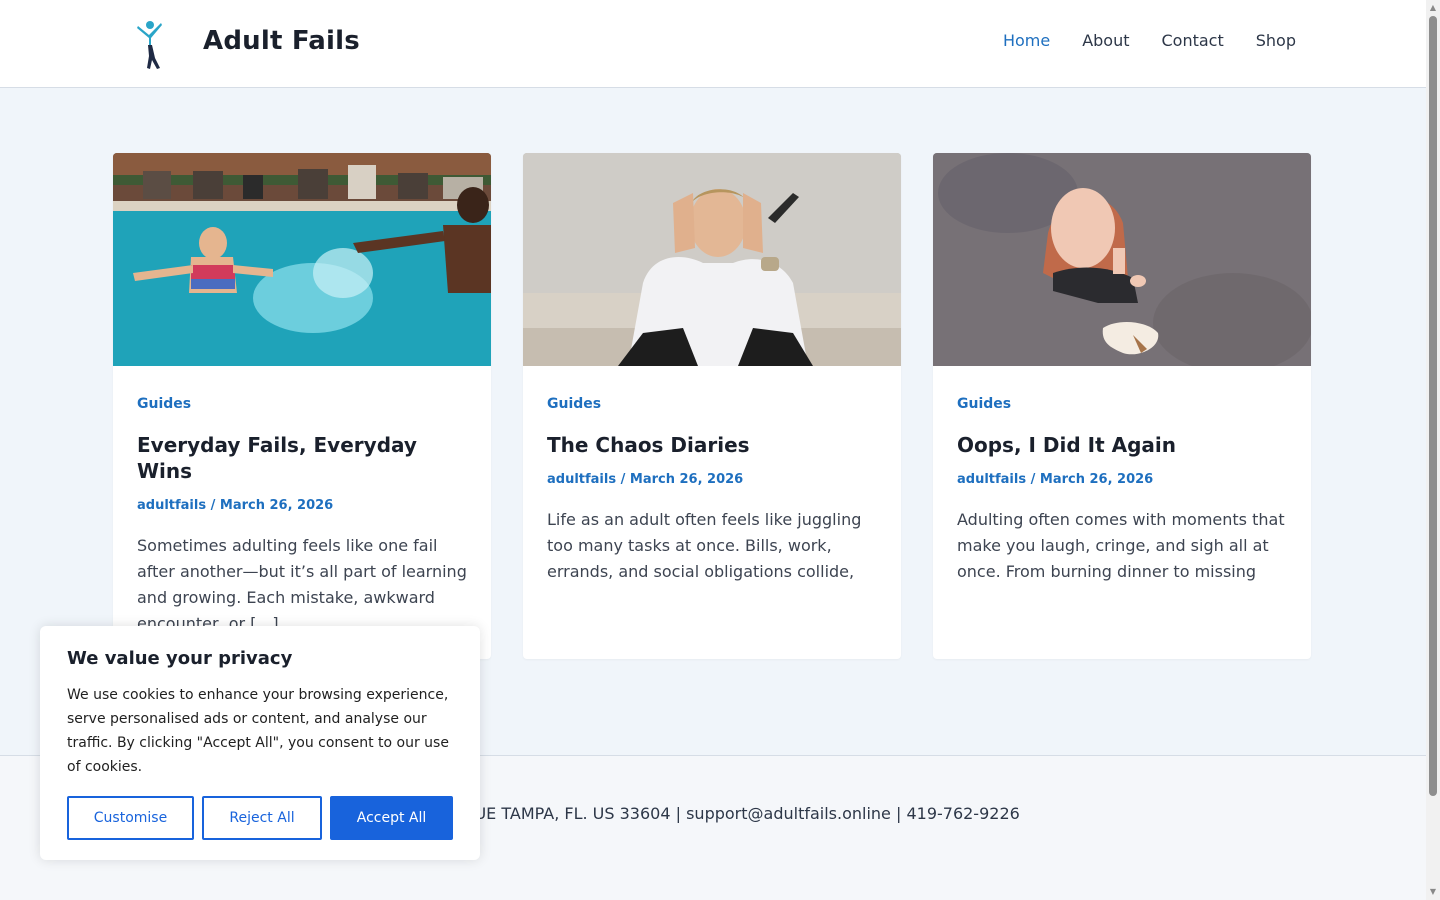 Image resolution: width=1440 pixels, height=900 pixels. Describe the element at coordinates (1105, 40) in the screenshot. I see `nav-about: About` at that location.